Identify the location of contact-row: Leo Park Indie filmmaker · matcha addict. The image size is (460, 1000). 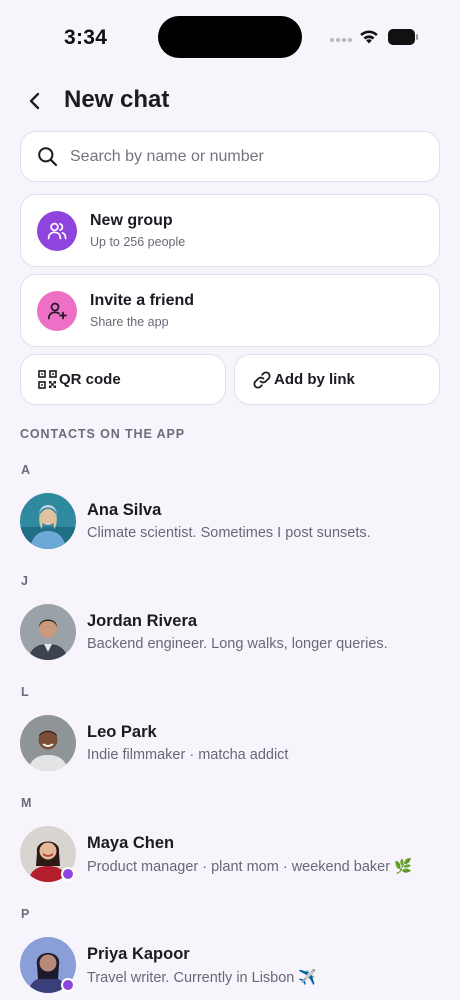
(230, 743).